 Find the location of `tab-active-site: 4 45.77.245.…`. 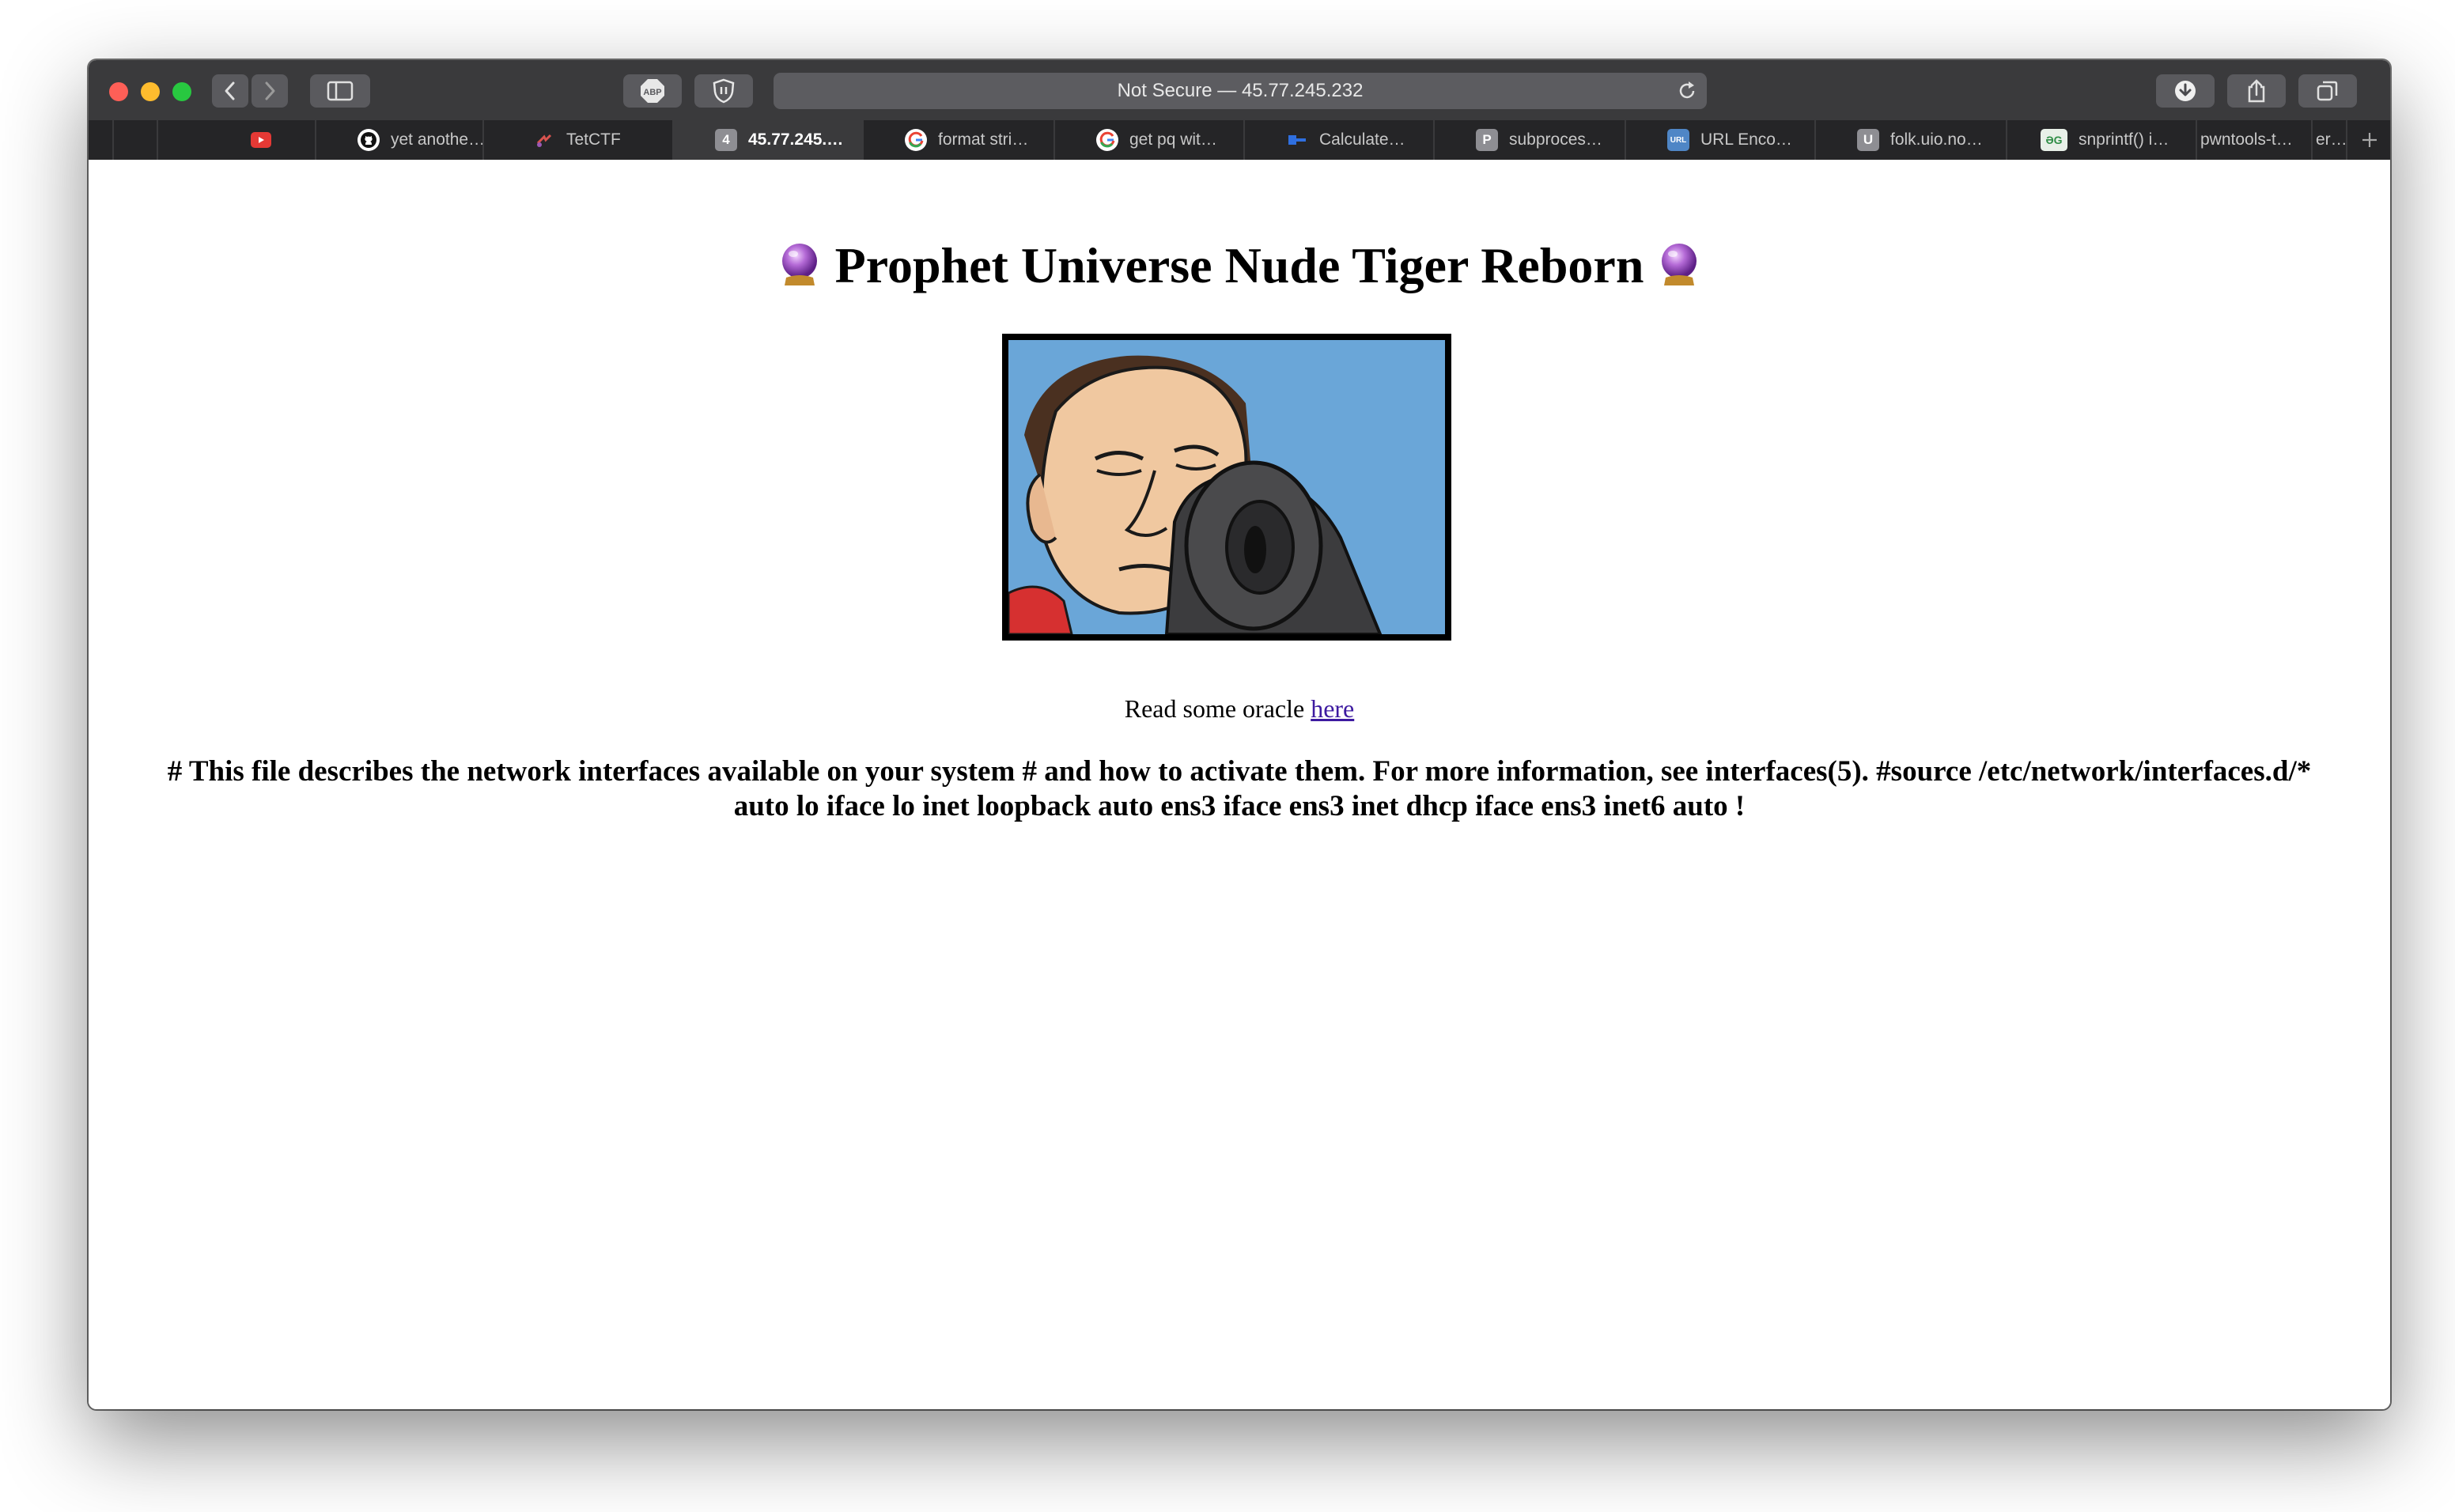

tab-active-site: 4 45.77.245.… is located at coordinates (767, 140).